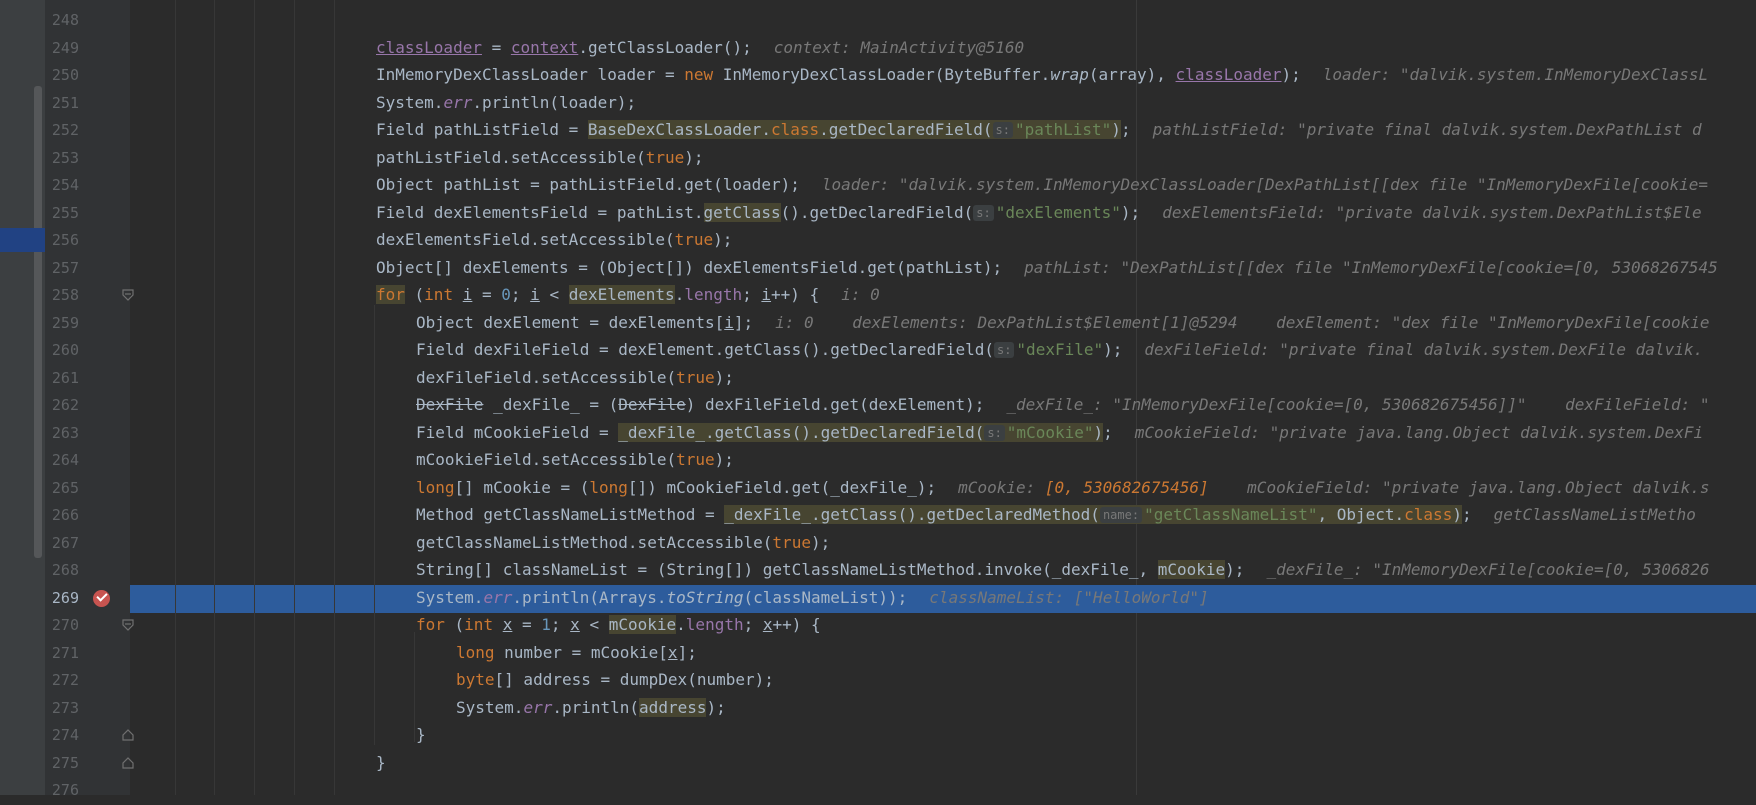 The width and height of the screenshot is (1756, 805). I want to click on line-number: 275, so click(65, 763).